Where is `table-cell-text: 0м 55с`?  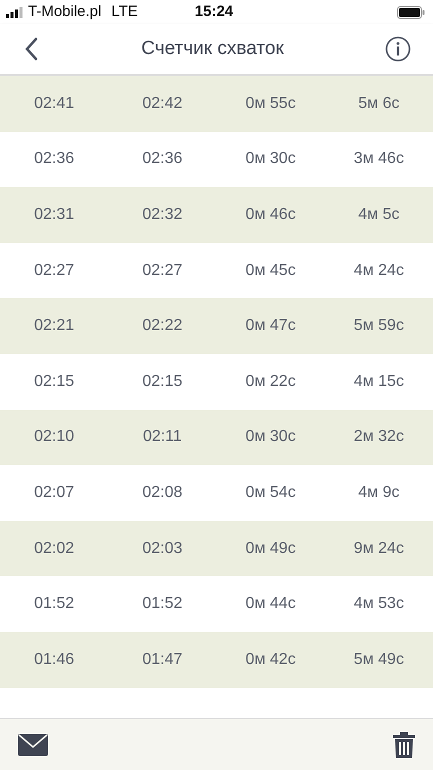
table-cell-text: 0м 55с is located at coordinates (271, 104).